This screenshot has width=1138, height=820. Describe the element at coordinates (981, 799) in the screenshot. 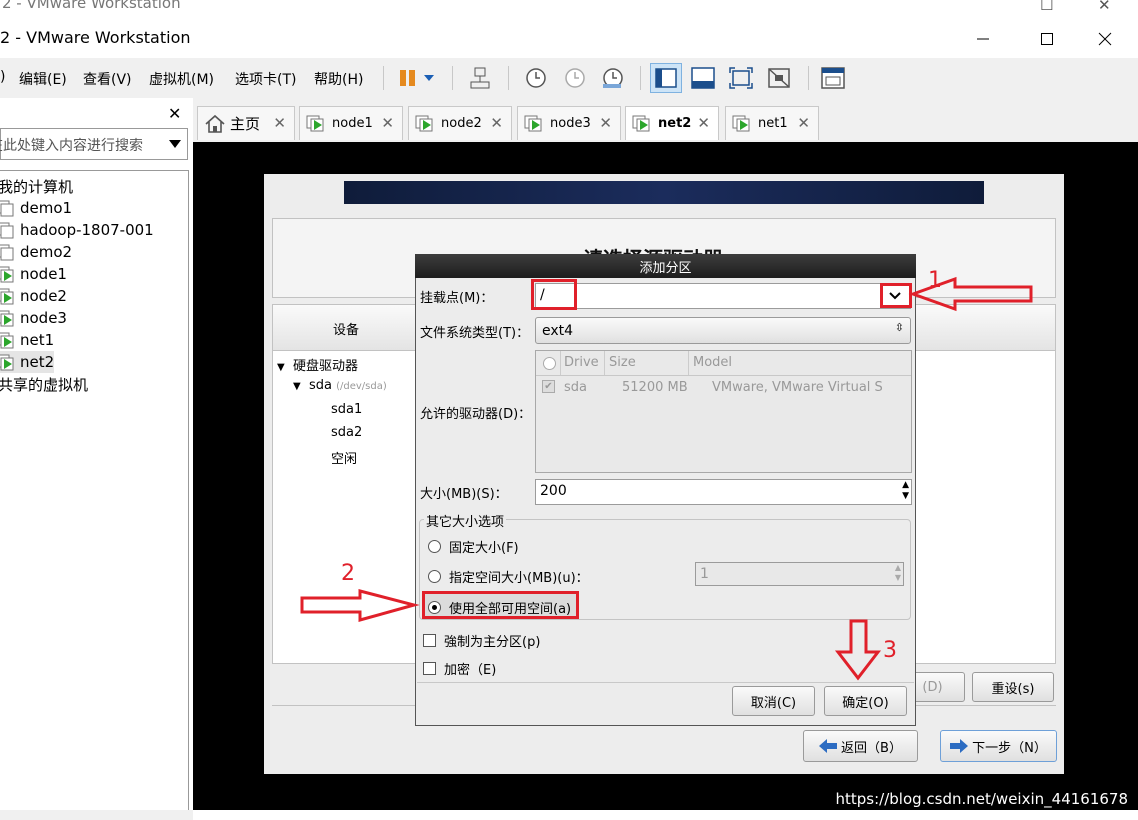

I see `watermark: https://blog.csdn.net/weixin_44161678` at that location.